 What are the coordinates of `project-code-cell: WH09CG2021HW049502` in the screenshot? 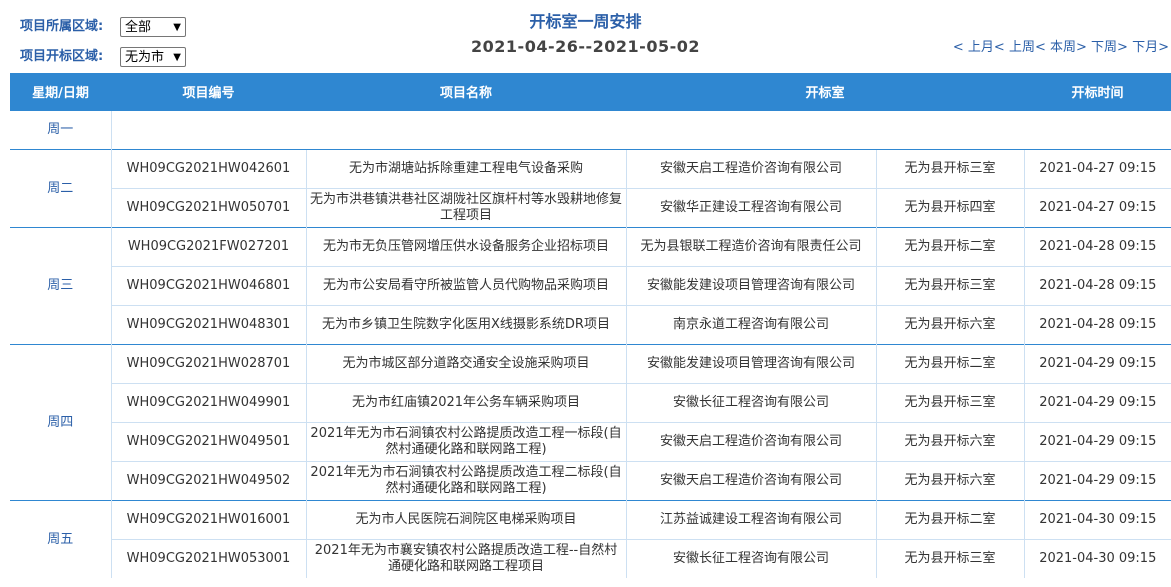 It's located at (208, 481).